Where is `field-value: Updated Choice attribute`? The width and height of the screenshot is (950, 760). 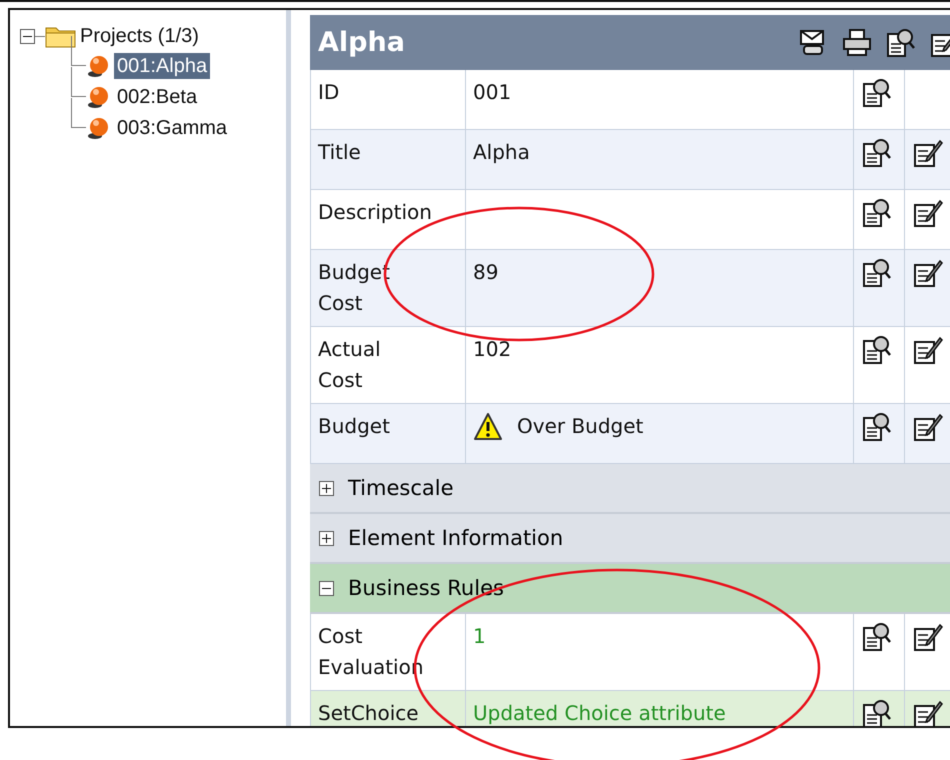 field-value: Updated Choice attribute is located at coordinates (599, 713).